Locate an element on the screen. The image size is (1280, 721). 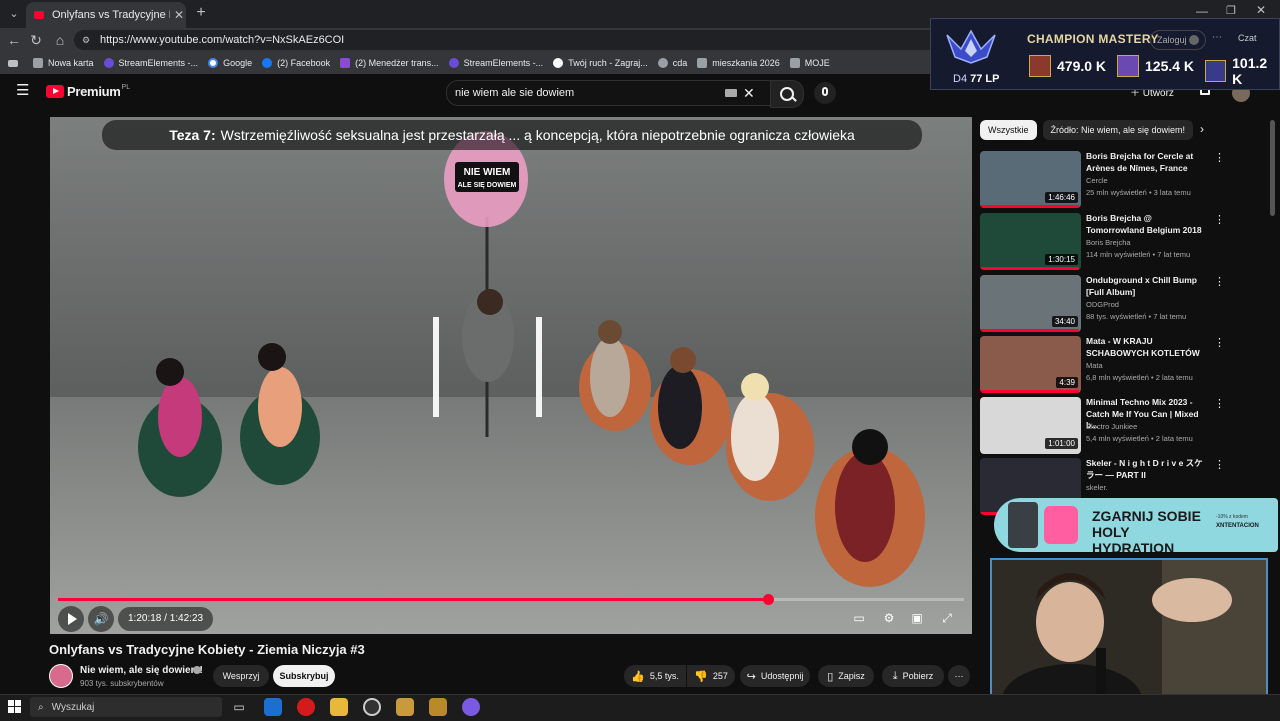
login-button: Zaloguj is located at coordinates (1178, 40).